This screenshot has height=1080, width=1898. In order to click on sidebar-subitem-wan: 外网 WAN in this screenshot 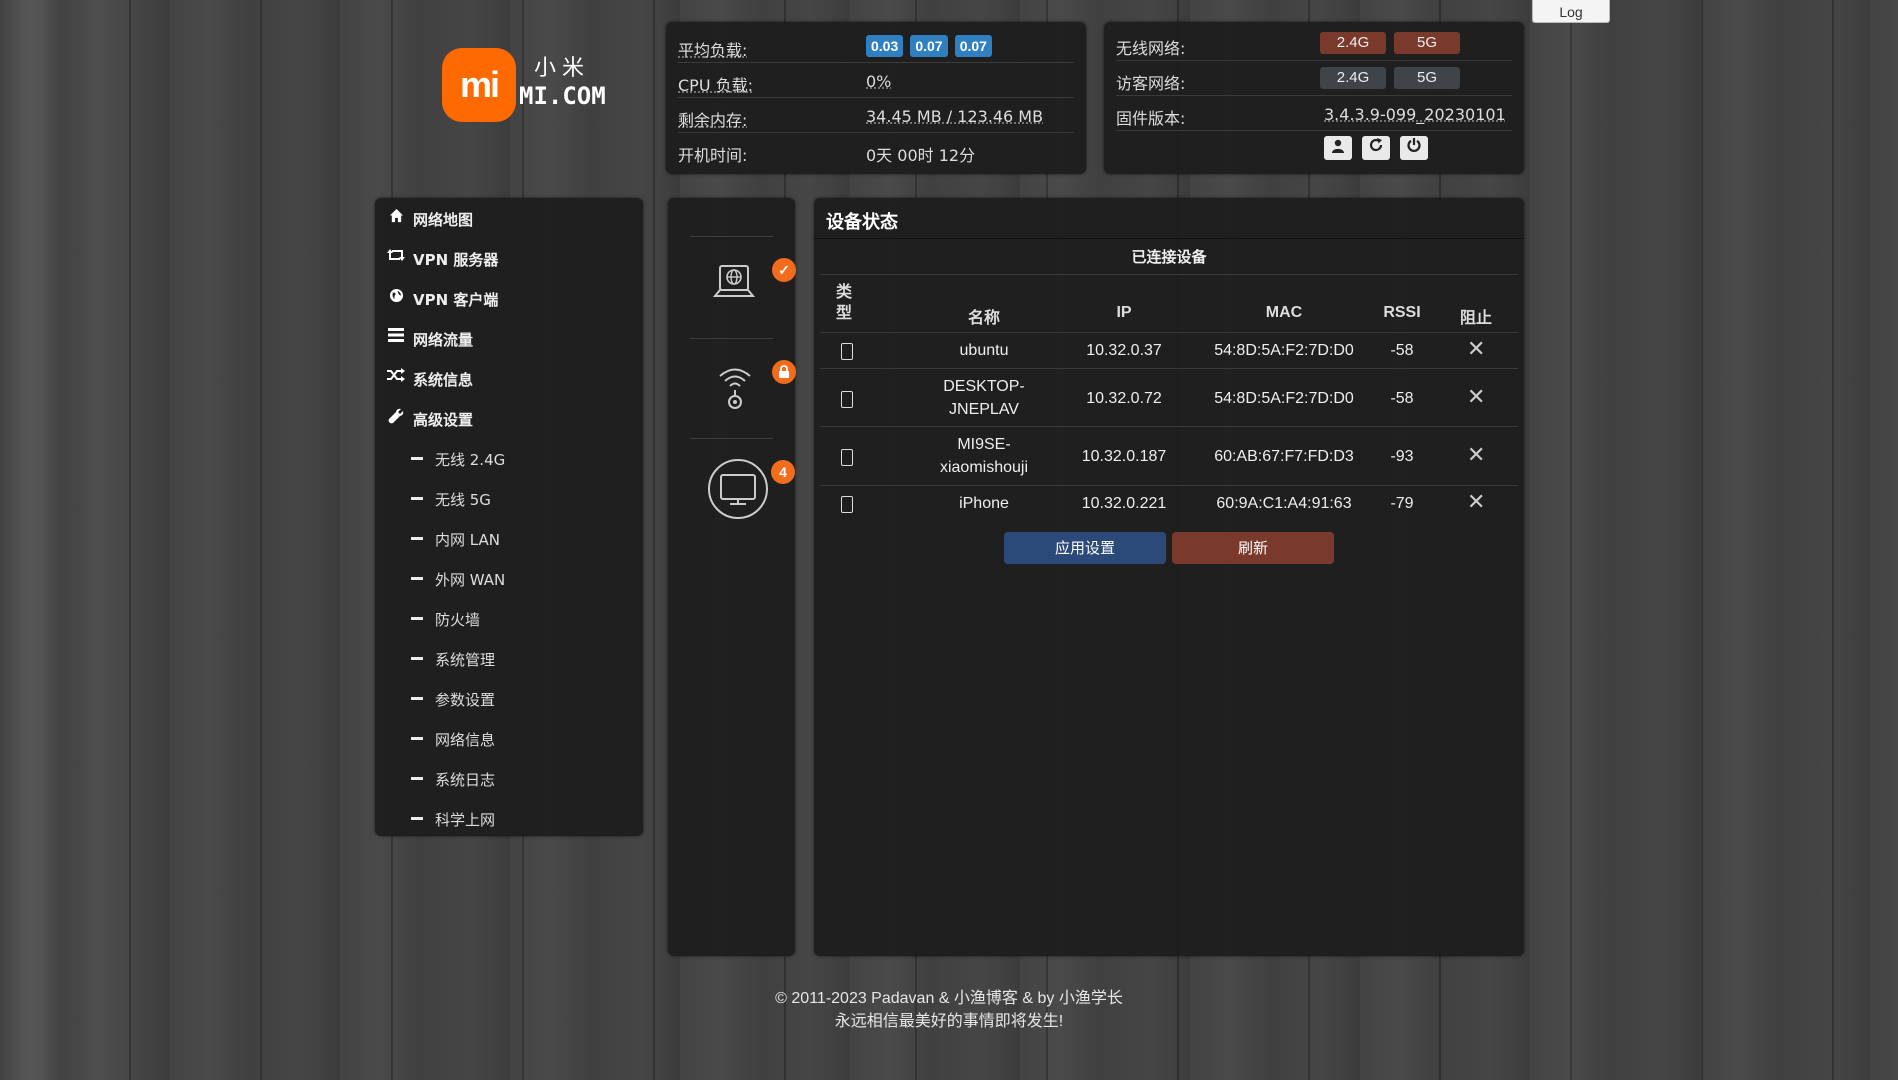, I will do `click(509, 578)`.